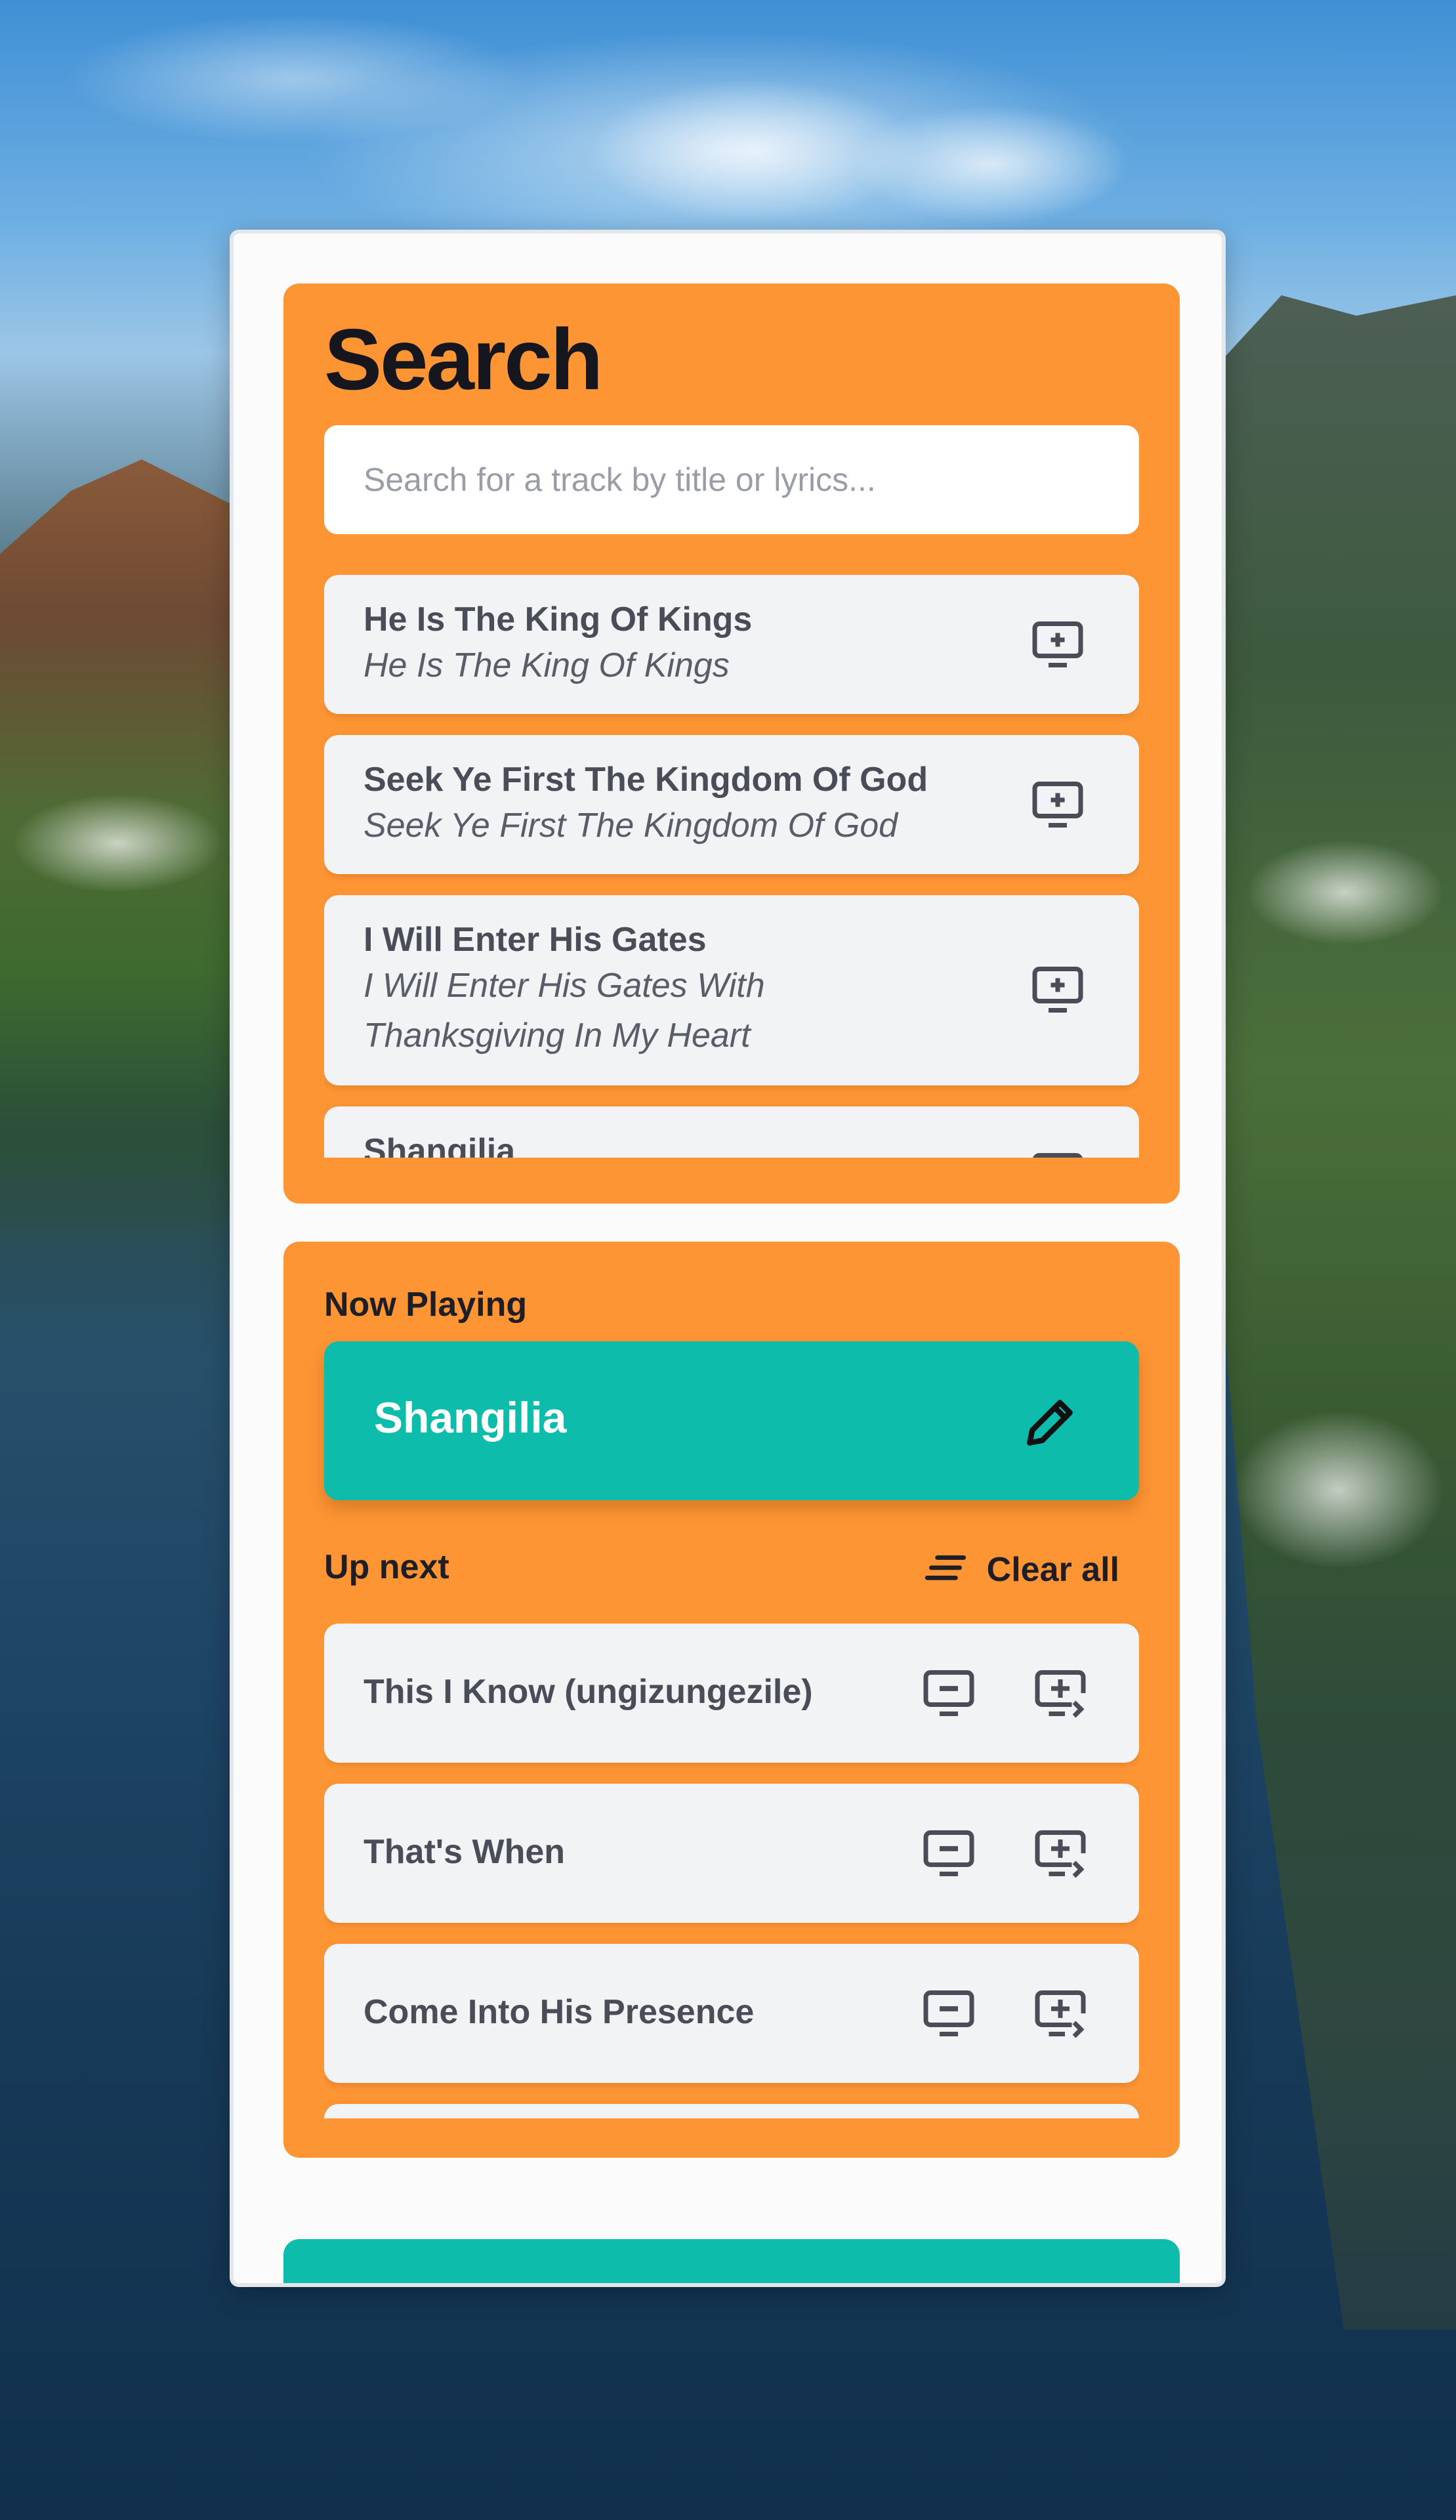 The height and width of the screenshot is (2520, 1456). Describe the element at coordinates (646, 780) in the screenshot. I see `track-title: Seek Ye First The Kingdom Of God` at that location.